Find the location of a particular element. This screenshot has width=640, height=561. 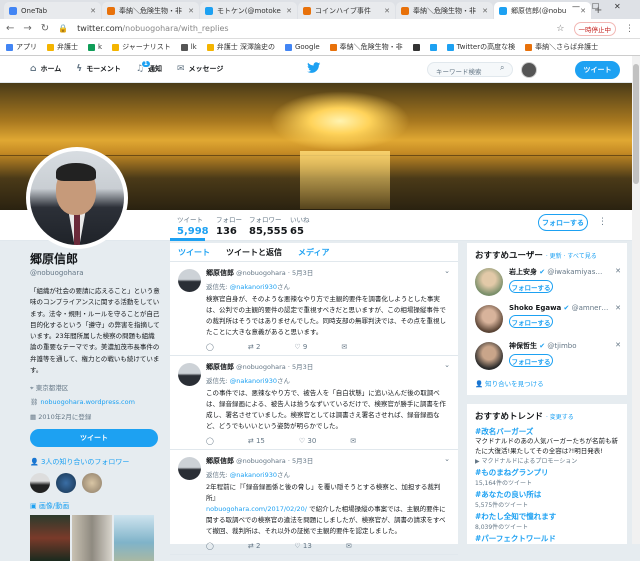

stat-tweets: ツイート 5,998 is located at coordinates (193, 225).